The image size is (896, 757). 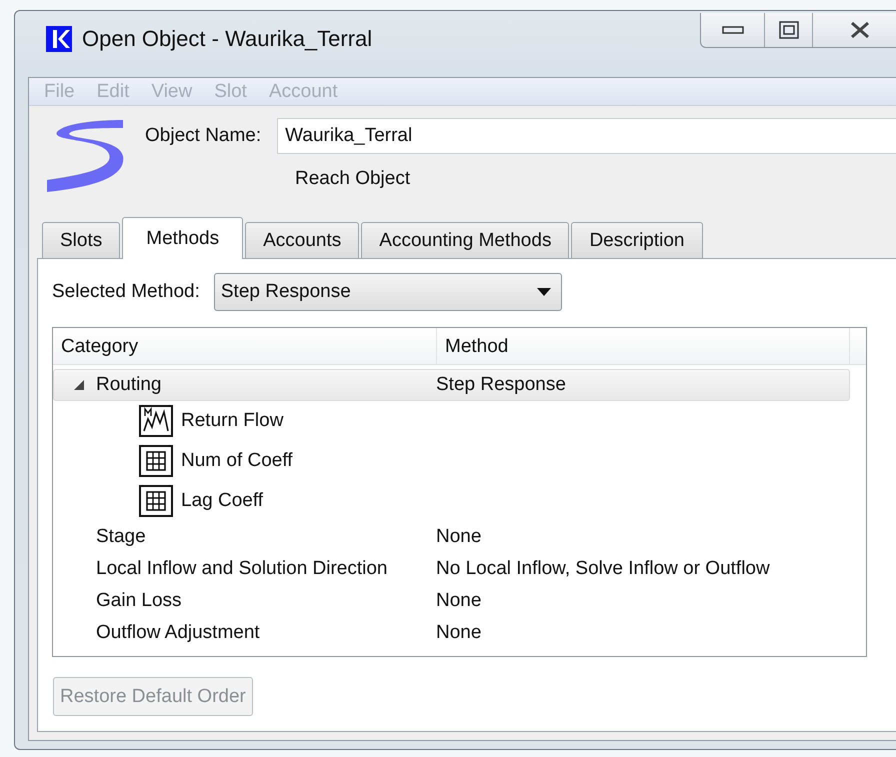 I want to click on tree-row: Stage None, so click(x=451, y=537).